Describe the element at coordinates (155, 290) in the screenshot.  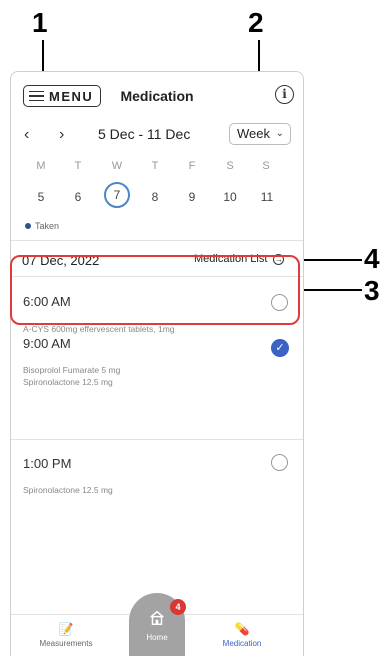
I see `highlight-box` at that location.